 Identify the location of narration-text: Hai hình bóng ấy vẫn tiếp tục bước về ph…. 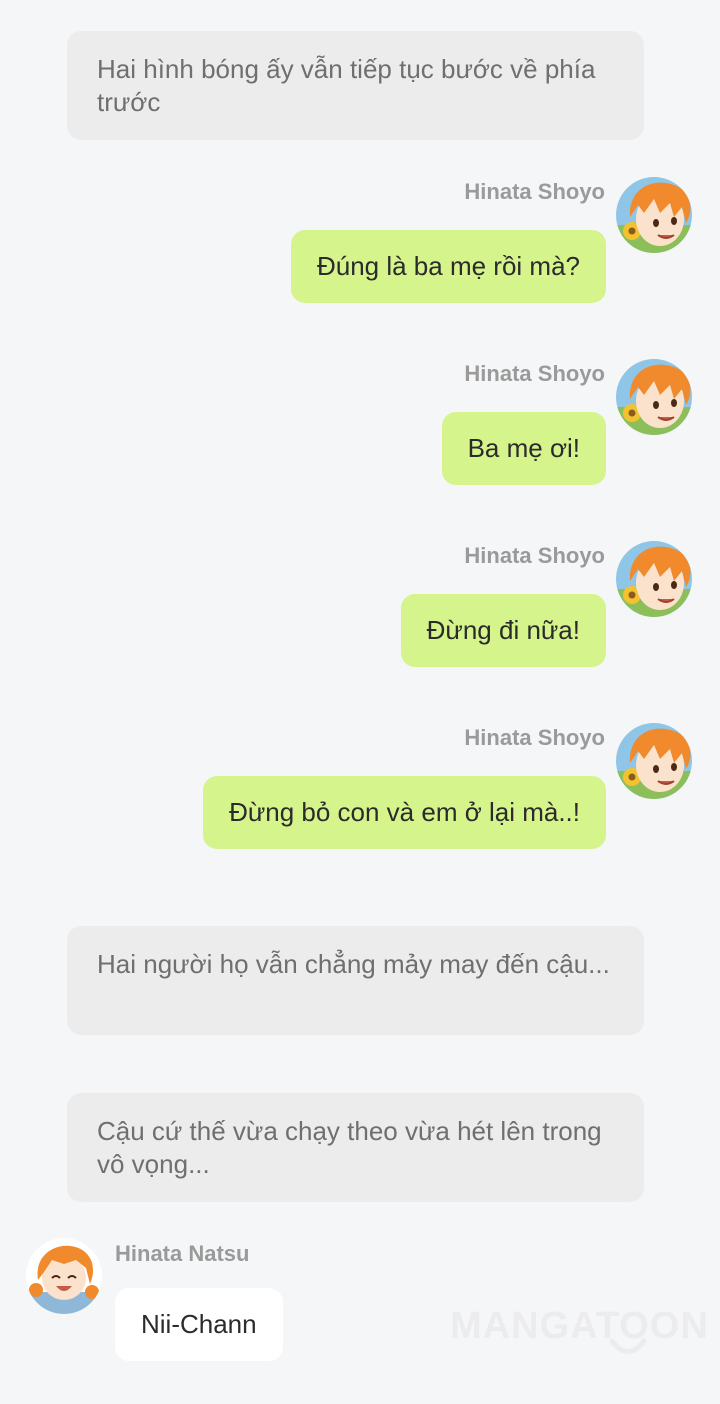
(346, 85).